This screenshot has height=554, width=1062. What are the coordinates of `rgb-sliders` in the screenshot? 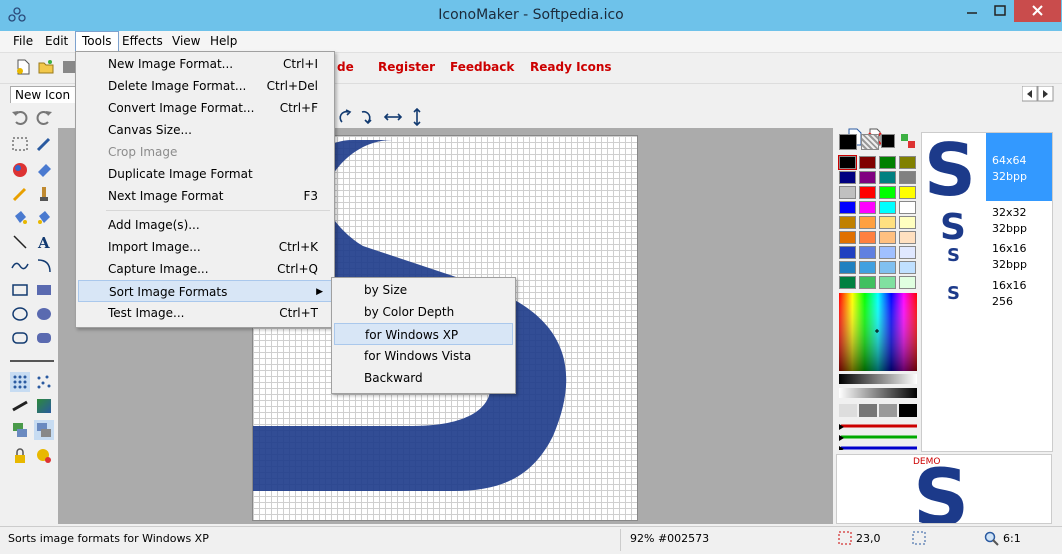 It's located at (878, 437).